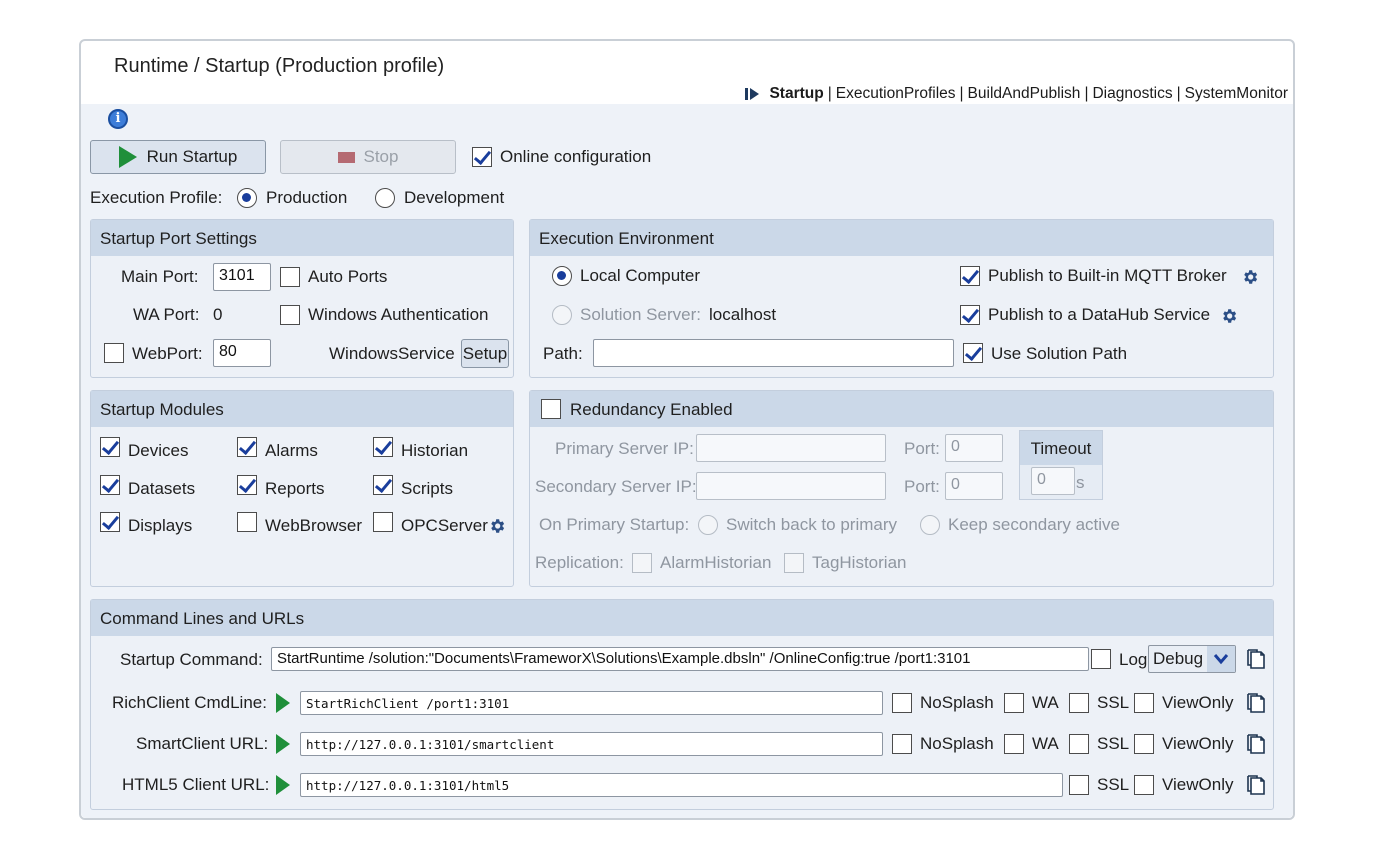  I want to click on richclient-wa-checkbox, so click(1014, 703).